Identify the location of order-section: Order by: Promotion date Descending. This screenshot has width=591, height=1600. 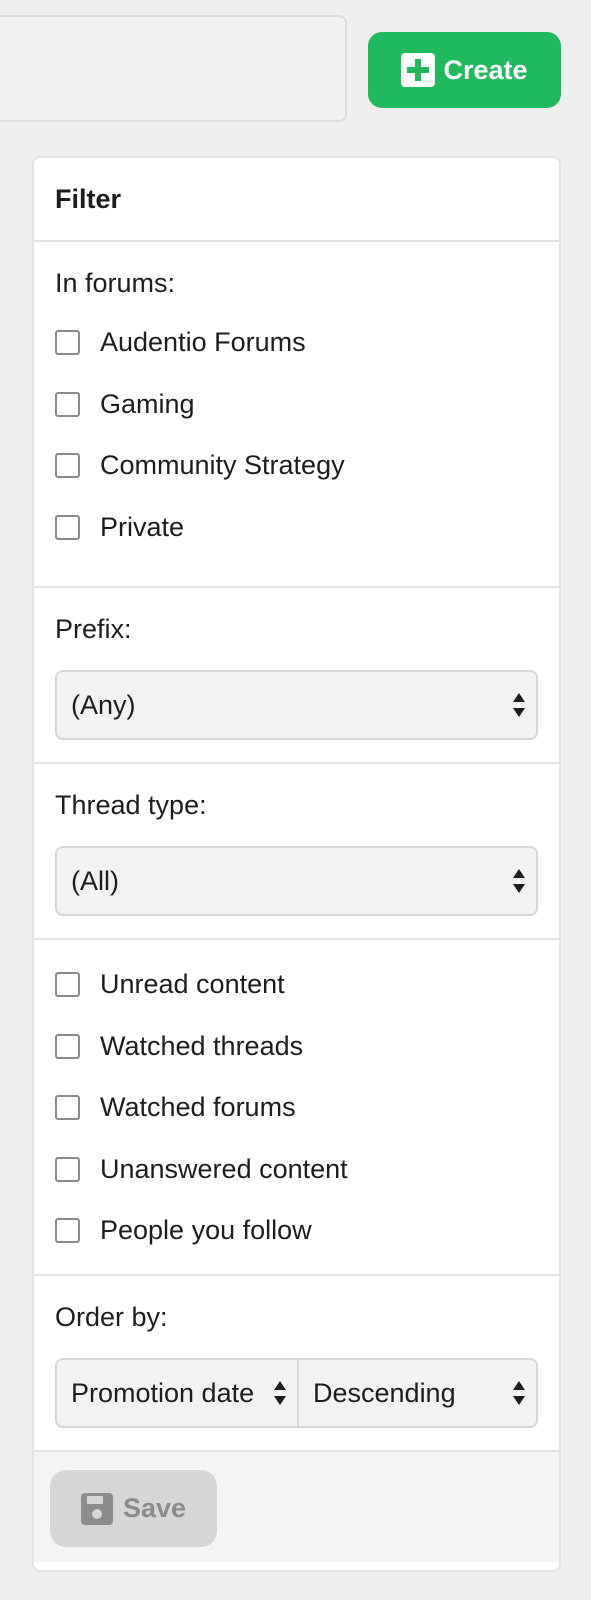
(296, 1364).